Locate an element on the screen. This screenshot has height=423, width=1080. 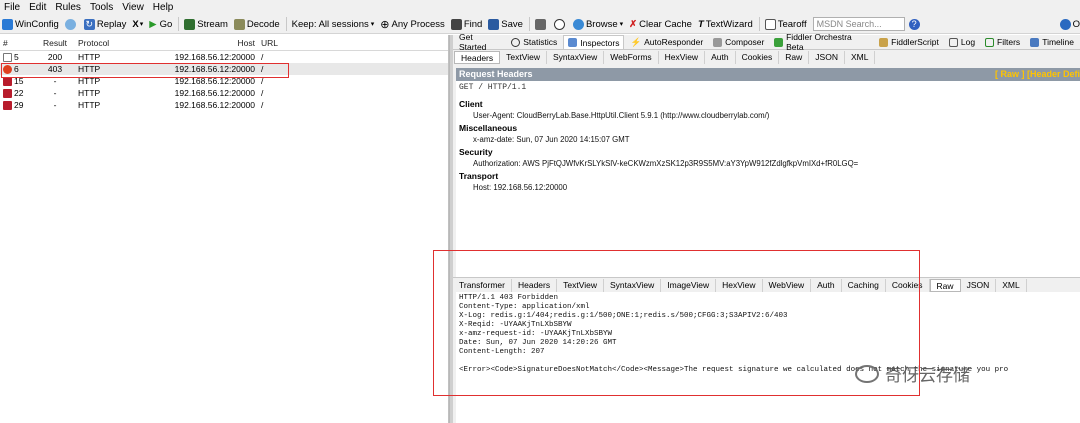
inspect-icon is located at coordinates (573, 42).